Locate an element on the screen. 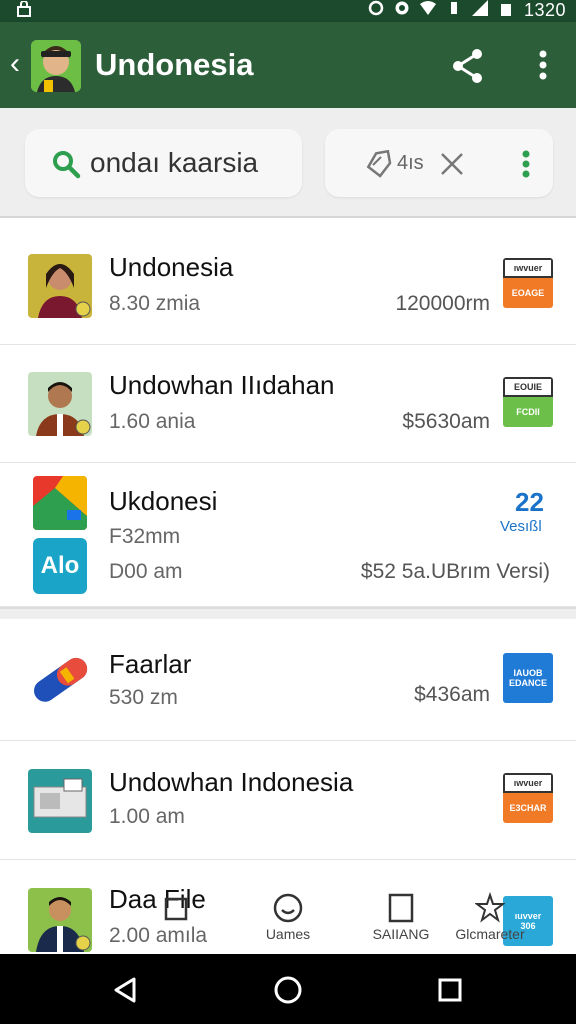 This screenshot has height=1024, width=576. item-amount: $52 5a.UBrım Versi) is located at coordinates (455, 571).